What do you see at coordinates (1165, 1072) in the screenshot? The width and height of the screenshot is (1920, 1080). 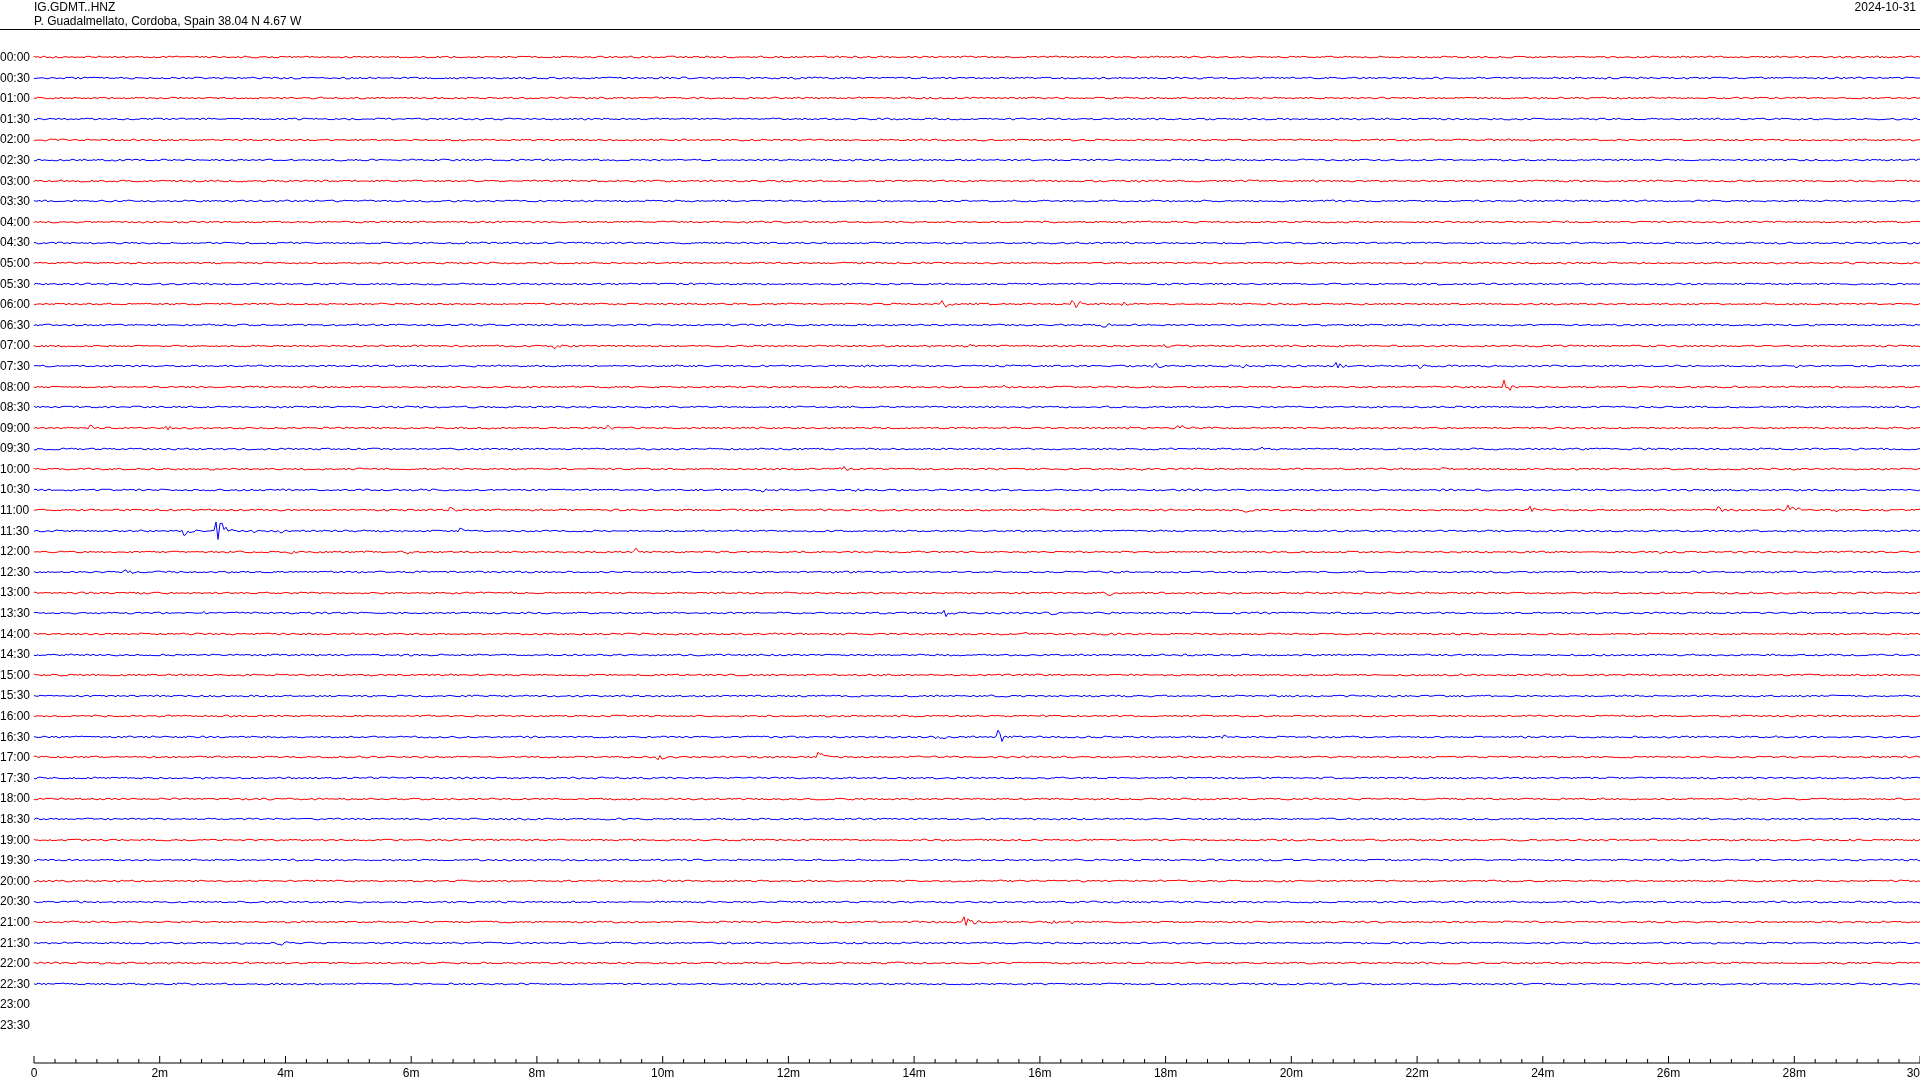 I see `axis-label: 18m` at bounding box center [1165, 1072].